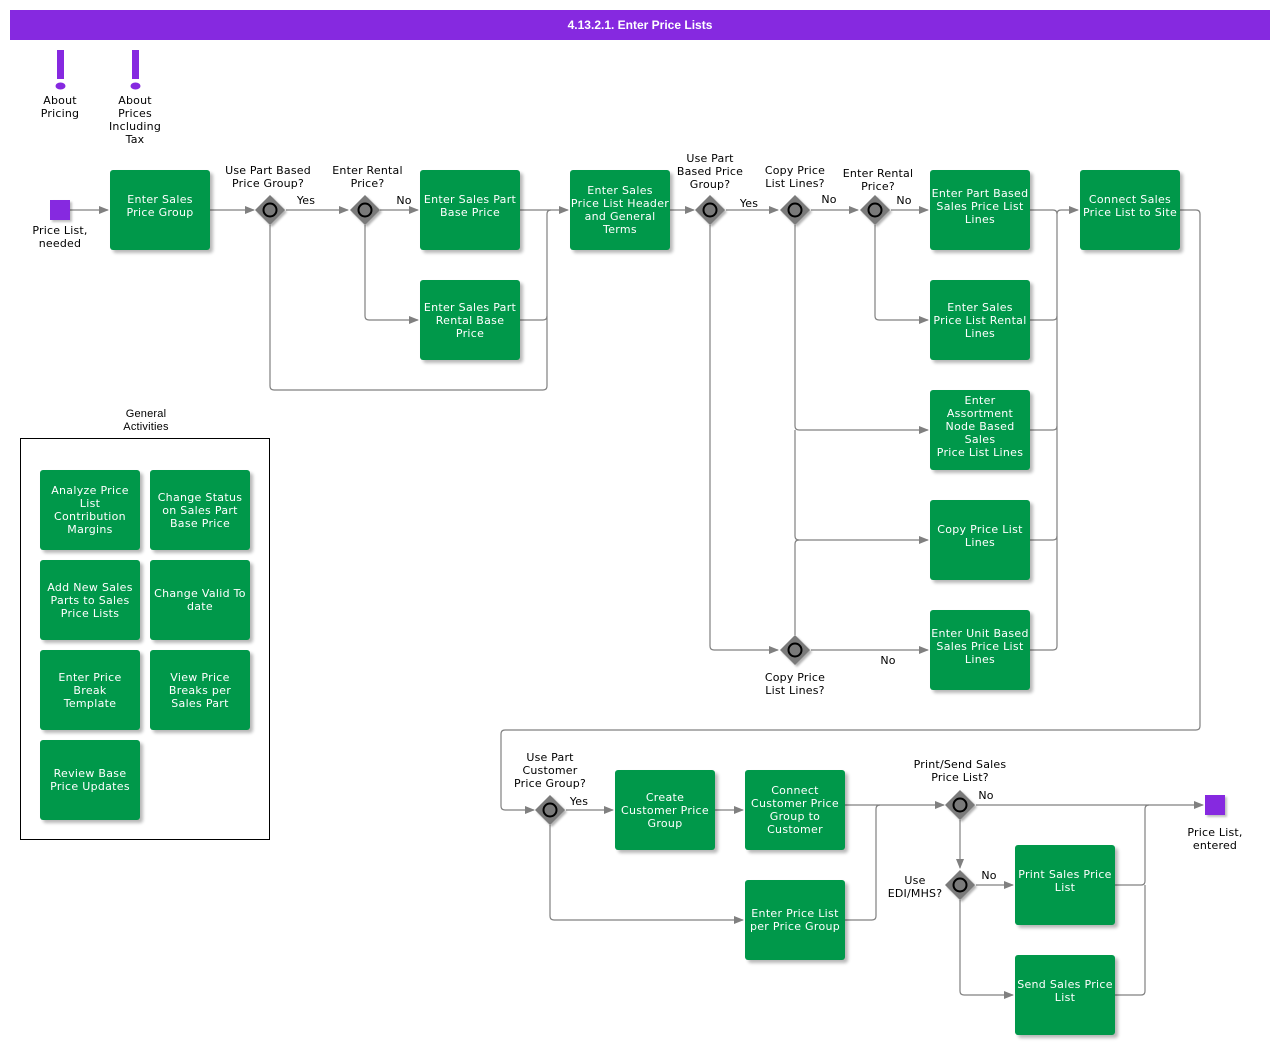 The width and height of the screenshot is (1280, 1045). I want to click on task-copy-price-list-lines: Copy Price List Lines, so click(980, 540).